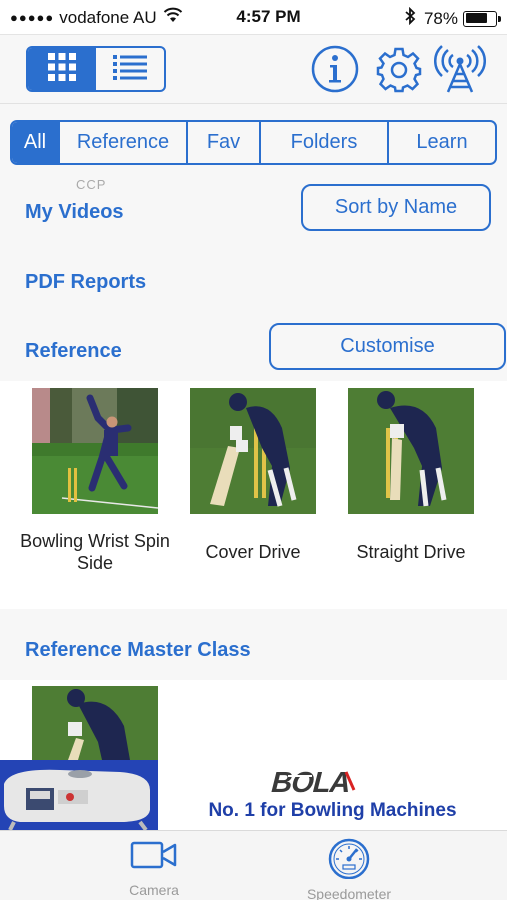 Image resolution: width=507 pixels, height=900 pixels. I want to click on tab-all: All, so click(35, 142).